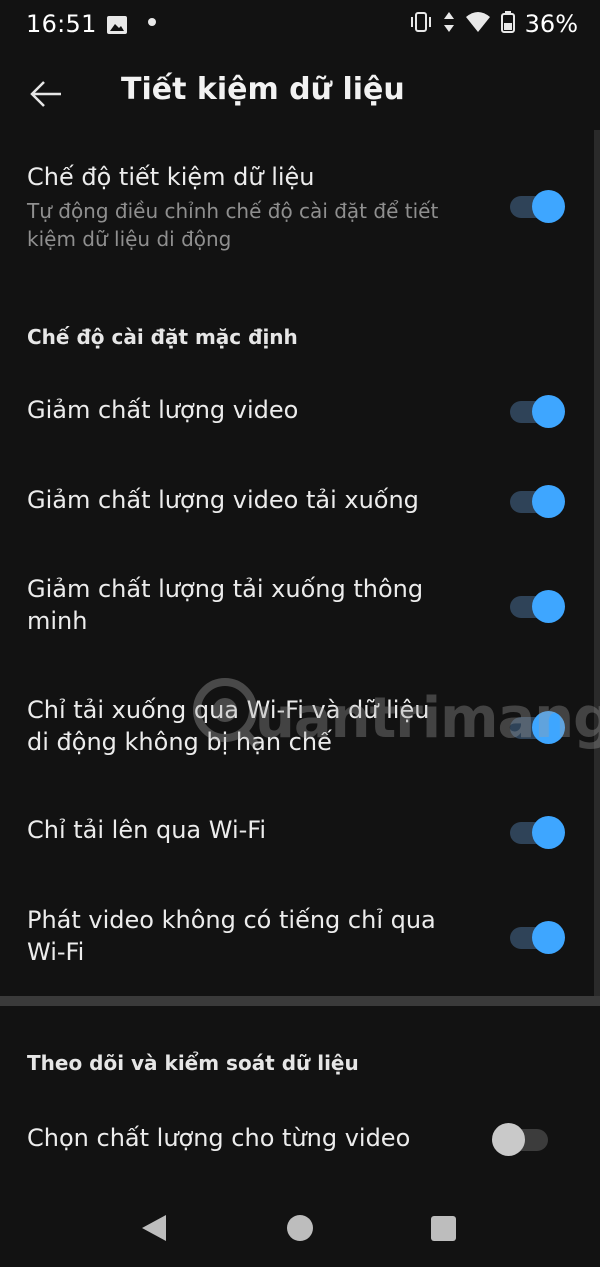  Describe the element at coordinates (551, 24) in the screenshot. I see `battery-percent: 36%` at that location.